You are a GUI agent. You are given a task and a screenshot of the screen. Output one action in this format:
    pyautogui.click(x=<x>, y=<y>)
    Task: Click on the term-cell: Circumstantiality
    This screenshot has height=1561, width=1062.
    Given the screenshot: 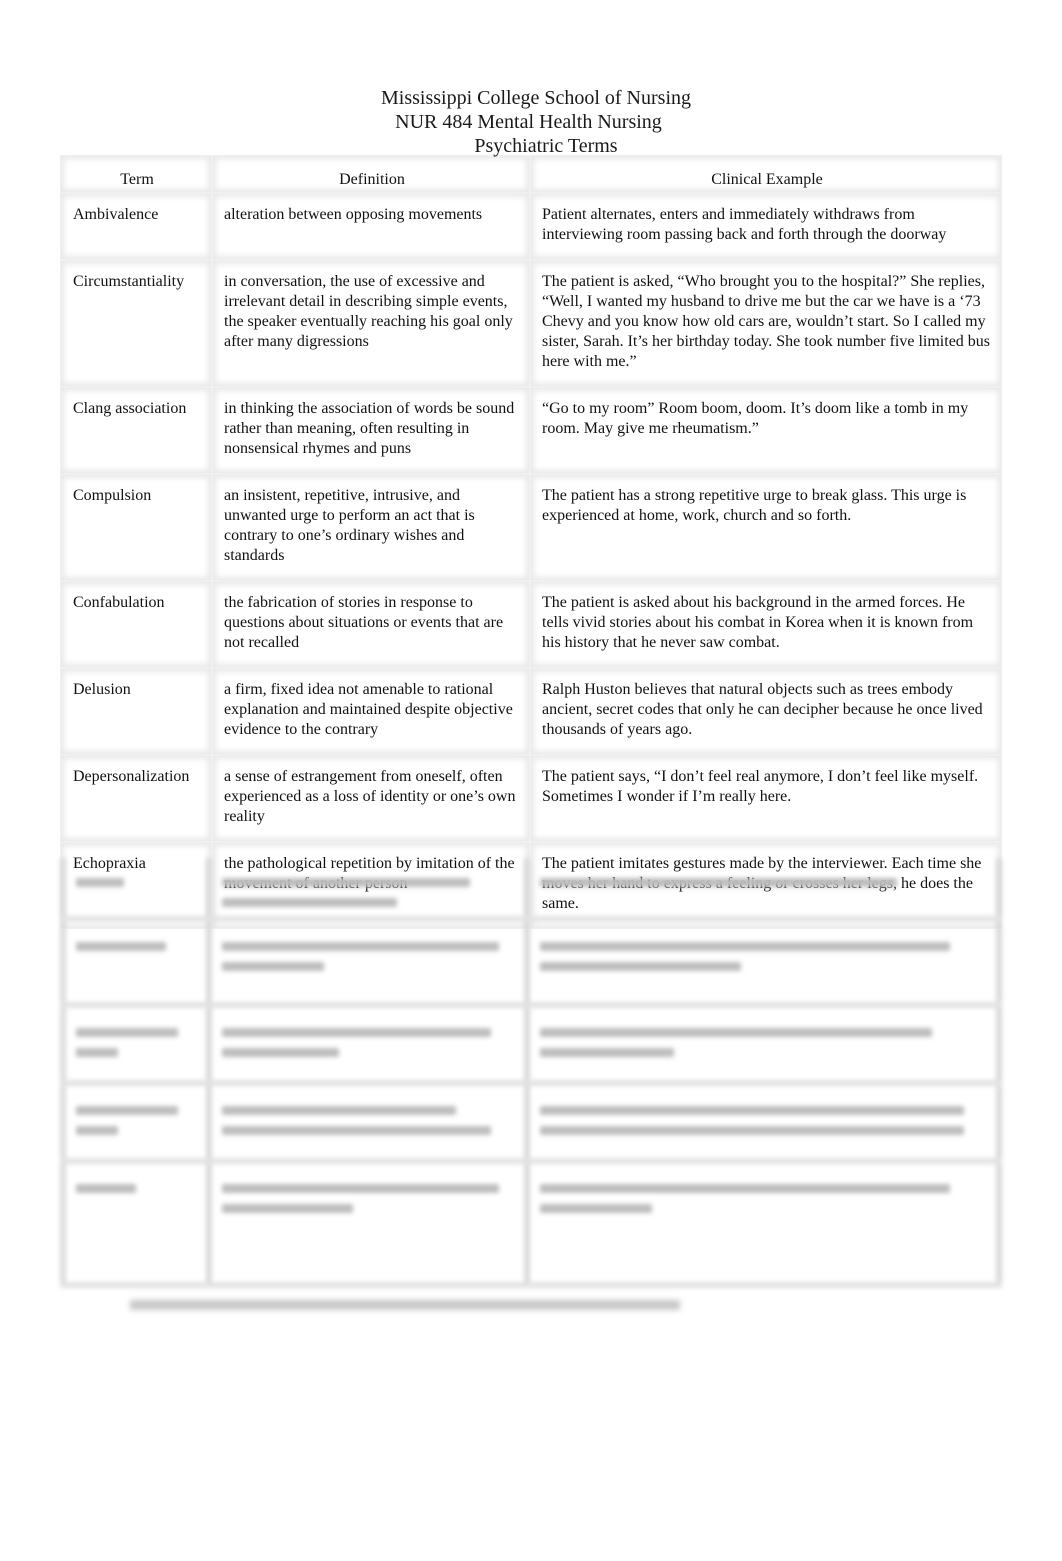 What is the action you would take?
    pyautogui.click(x=136, y=323)
    